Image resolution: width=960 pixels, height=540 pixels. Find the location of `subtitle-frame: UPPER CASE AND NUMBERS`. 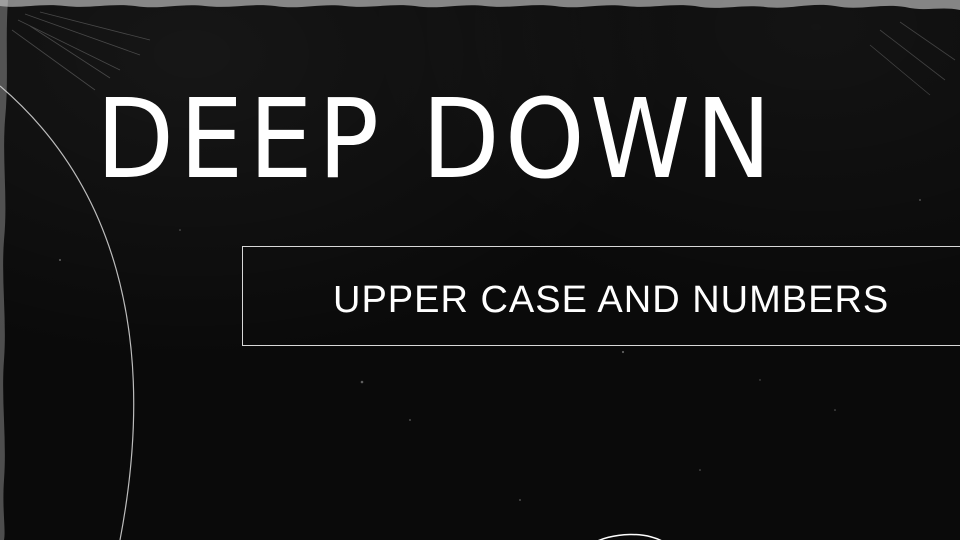

subtitle-frame: UPPER CASE AND NUMBERS is located at coordinates (601, 296).